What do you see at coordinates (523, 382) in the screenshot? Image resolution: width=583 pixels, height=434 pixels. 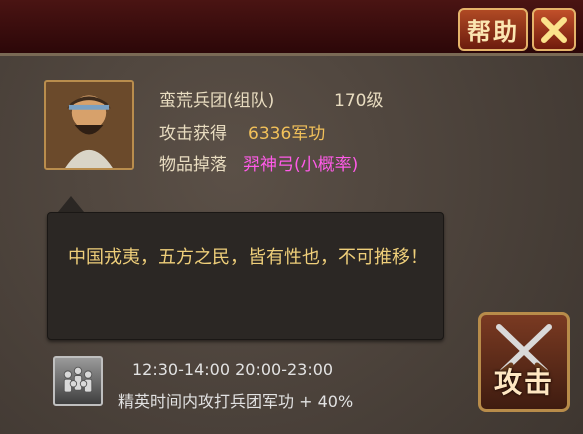 I see `attack-label: 攻击` at bounding box center [523, 382].